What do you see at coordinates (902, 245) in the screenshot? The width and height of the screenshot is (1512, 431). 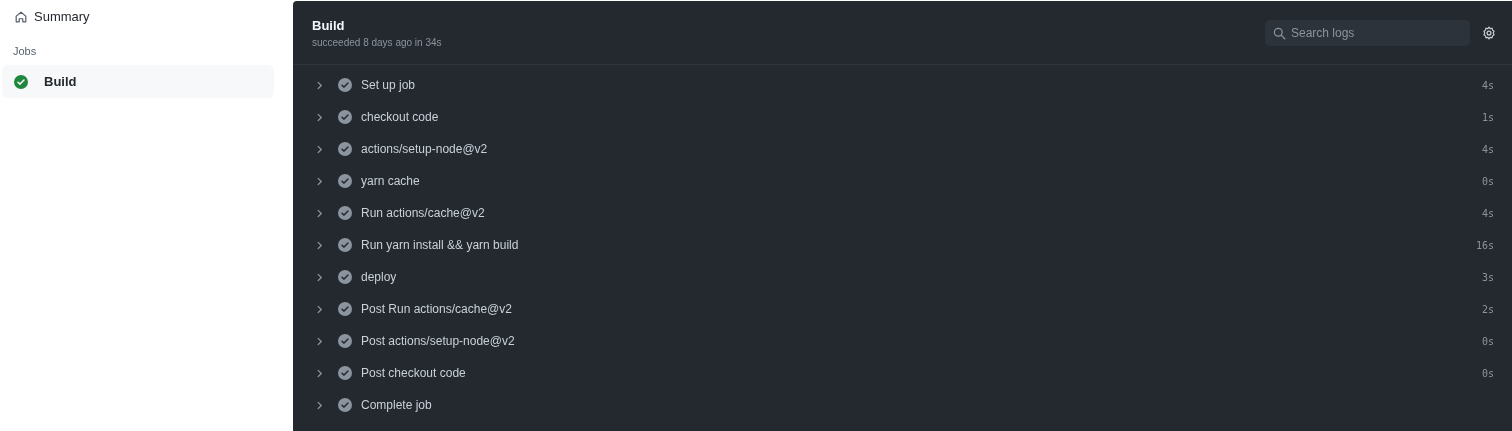 I see `step-row: Run yarn install && yarn build 16s` at bounding box center [902, 245].